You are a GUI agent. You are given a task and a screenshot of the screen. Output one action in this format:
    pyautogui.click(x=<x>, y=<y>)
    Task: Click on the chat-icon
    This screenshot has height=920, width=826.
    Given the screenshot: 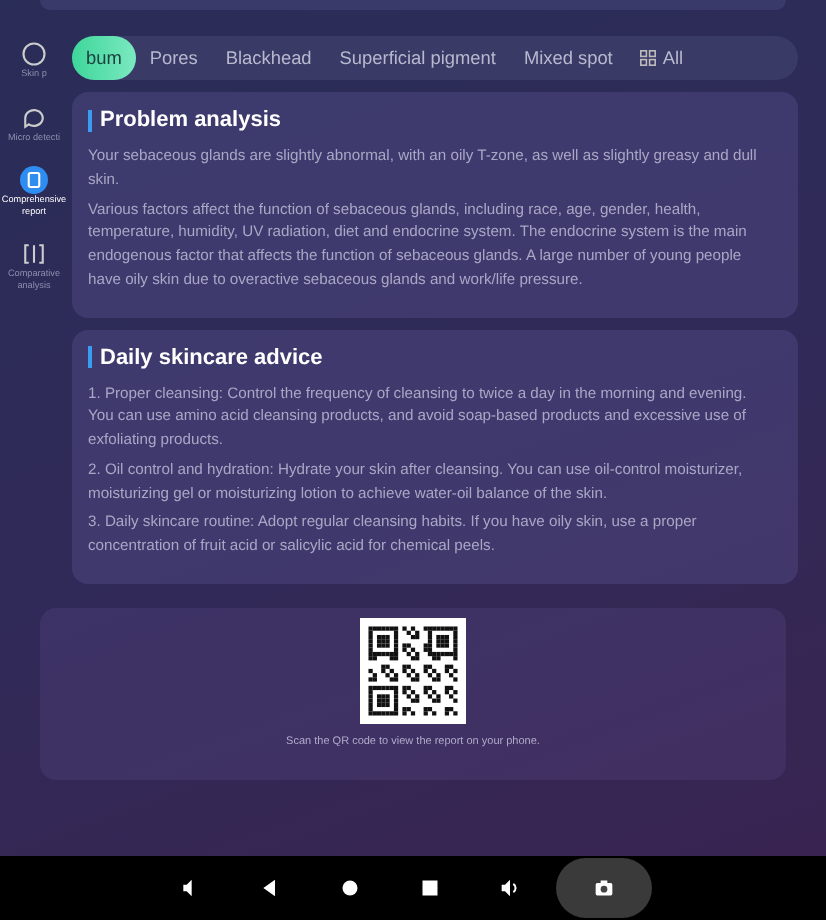 What is the action you would take?
    pyautogui.click(x=34, y=117)
    